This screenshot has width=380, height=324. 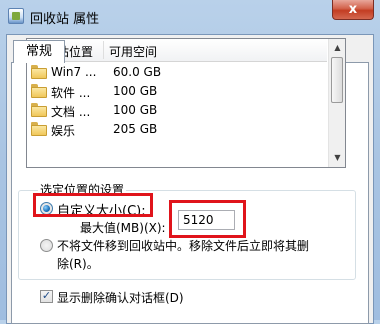 I want to click on scroll-up-icon: ▲, so click(x=337, y=48).